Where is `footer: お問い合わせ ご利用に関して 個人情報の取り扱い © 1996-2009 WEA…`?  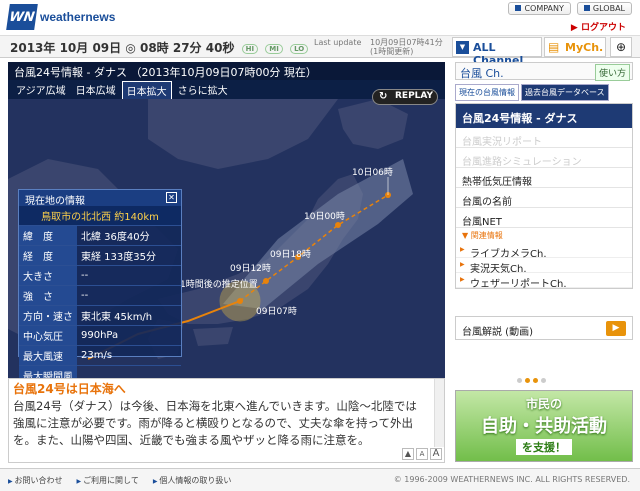
footer: お問い合わせ ご利用に関して 個人情報の取り扱い © 1996-2009 WEA… is located at coordinates (320, 479).